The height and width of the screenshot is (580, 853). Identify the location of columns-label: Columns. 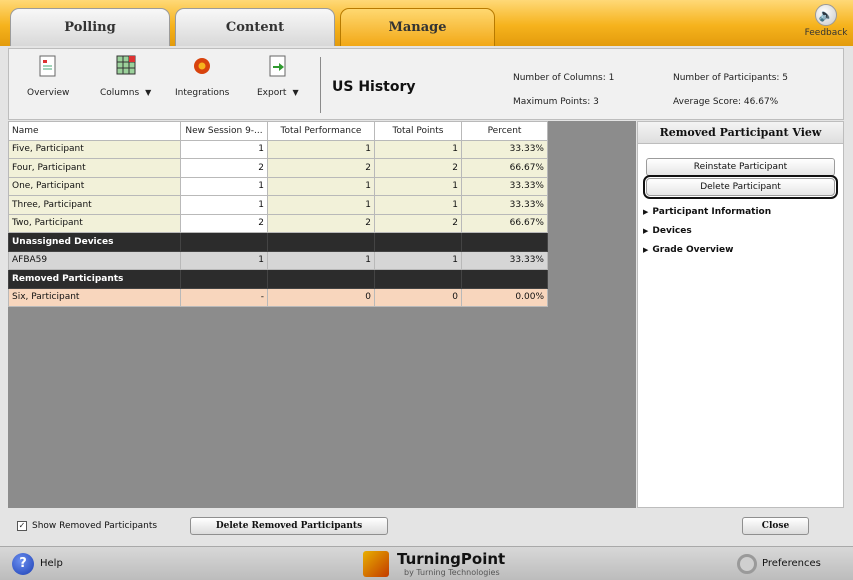
(120, 93).